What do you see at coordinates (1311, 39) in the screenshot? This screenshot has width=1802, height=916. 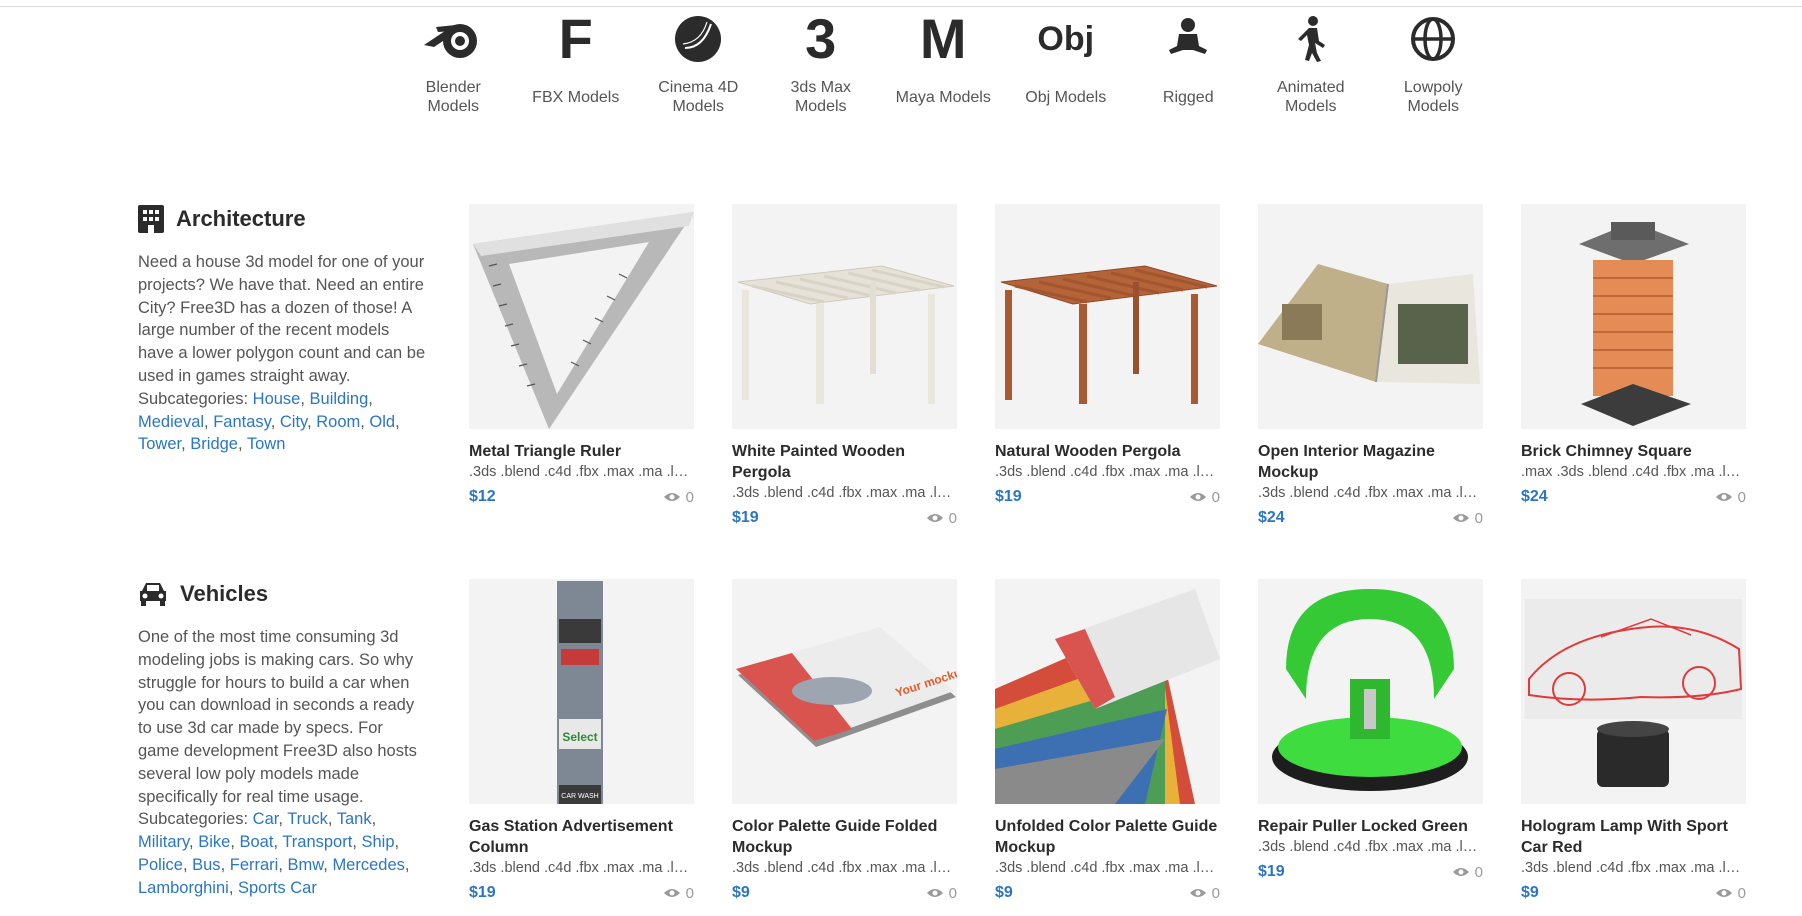 I see `animated-walker-icon` at bounding box center [1311, 39].